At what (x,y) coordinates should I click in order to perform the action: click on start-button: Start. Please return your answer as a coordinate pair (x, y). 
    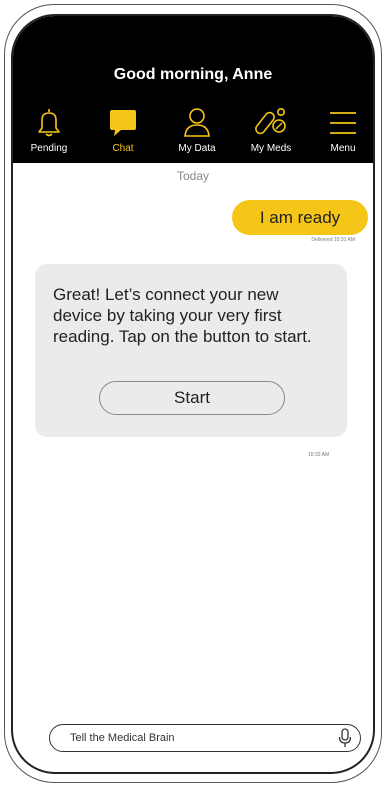
    Looking at the image, I should click on (192, 398).